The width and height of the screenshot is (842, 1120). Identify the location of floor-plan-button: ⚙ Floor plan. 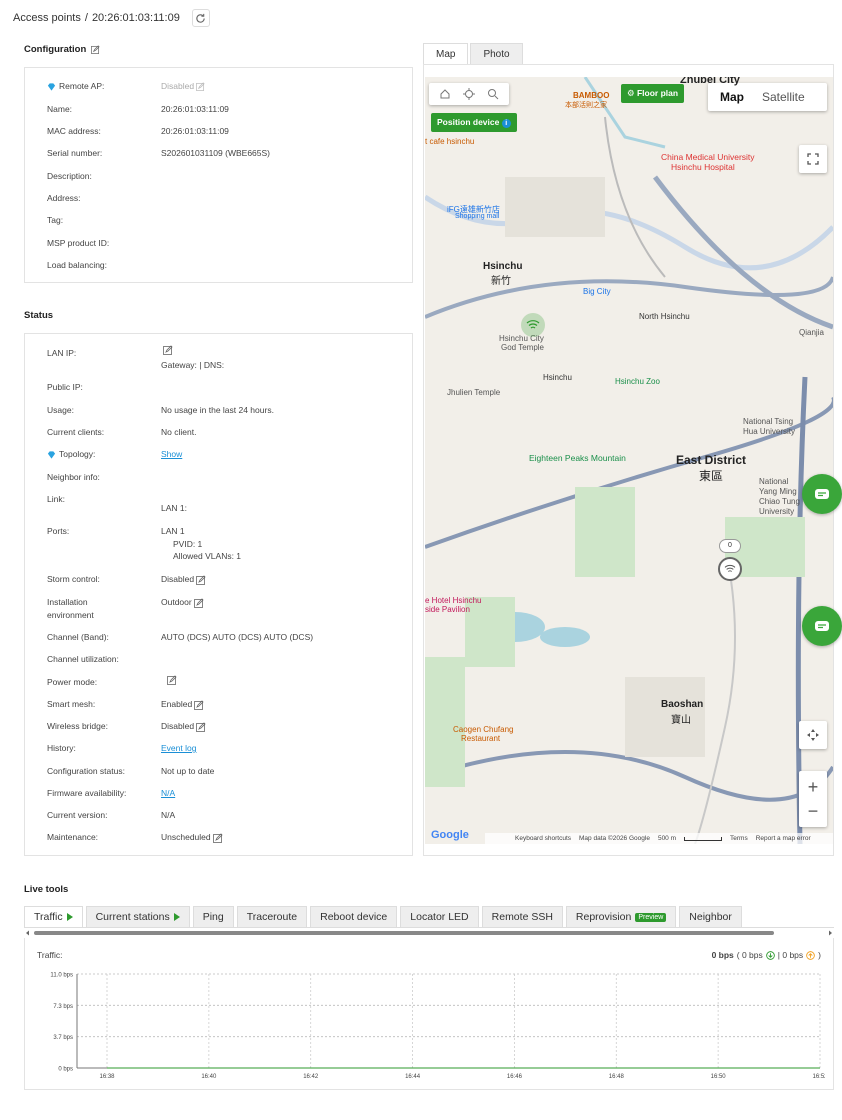
(653, 93).